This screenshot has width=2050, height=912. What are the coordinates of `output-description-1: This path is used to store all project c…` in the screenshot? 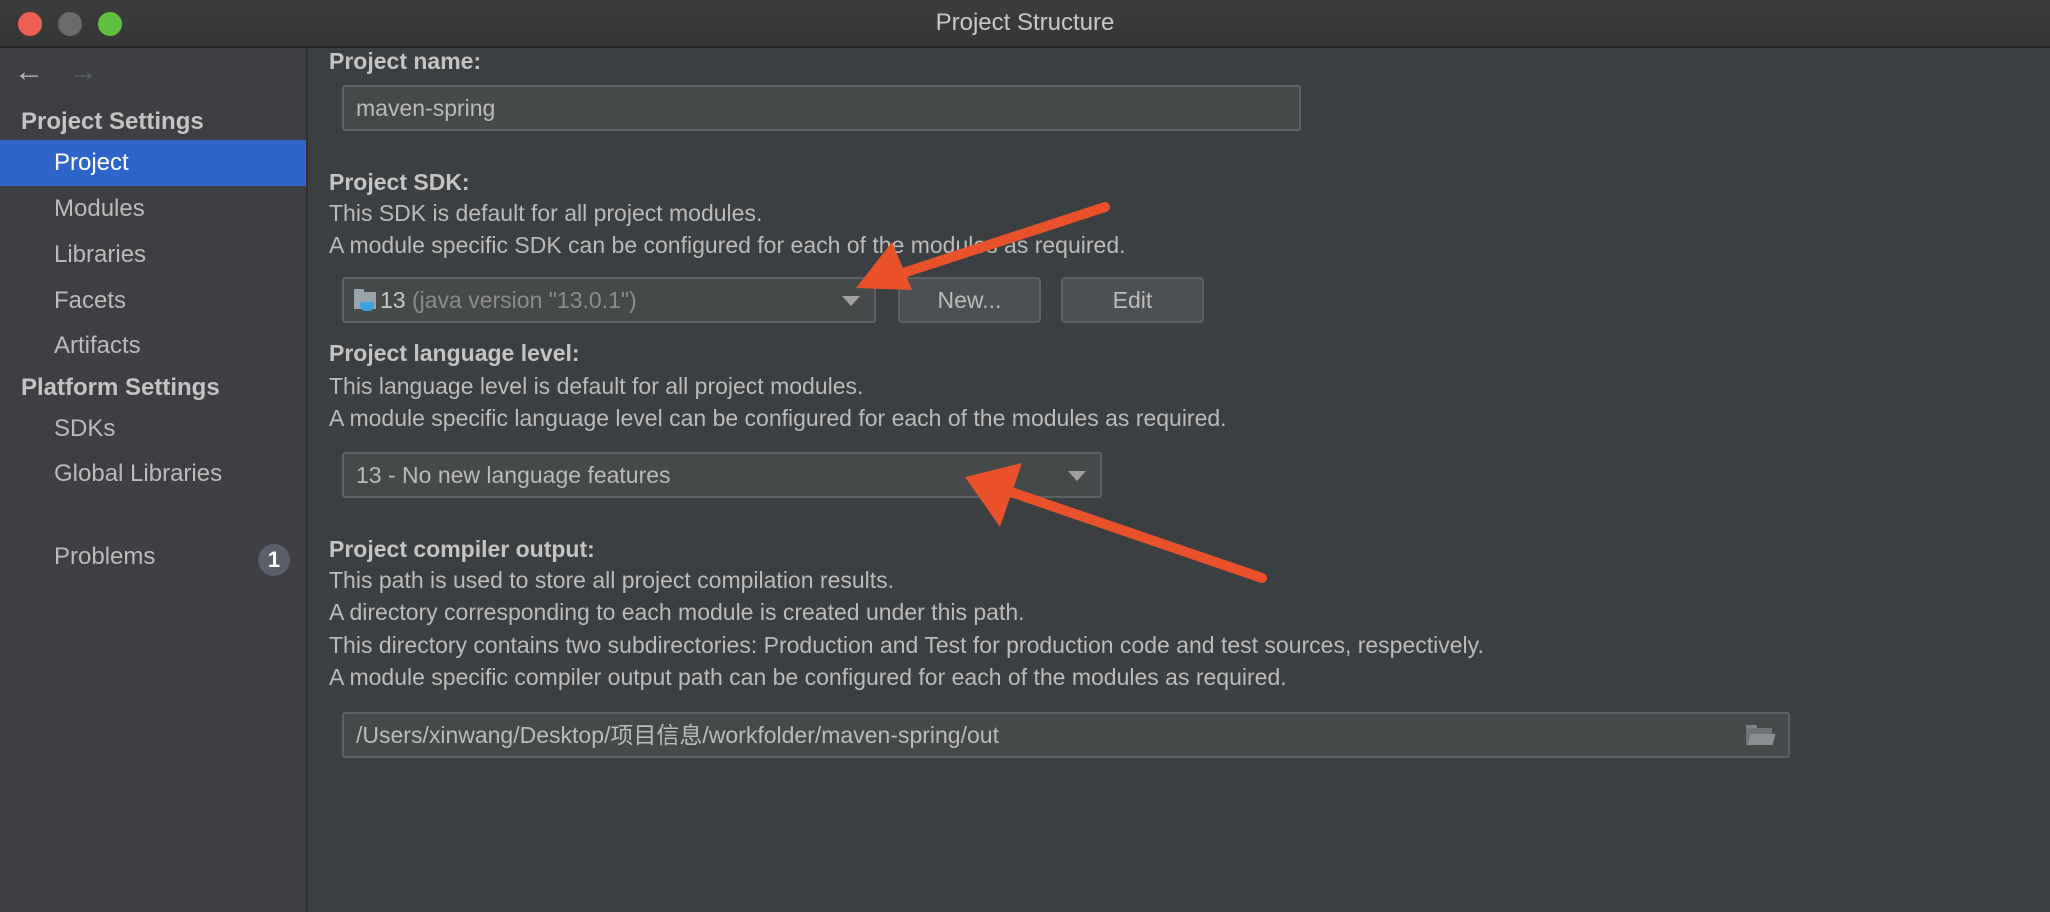 It's located at (612, 580).